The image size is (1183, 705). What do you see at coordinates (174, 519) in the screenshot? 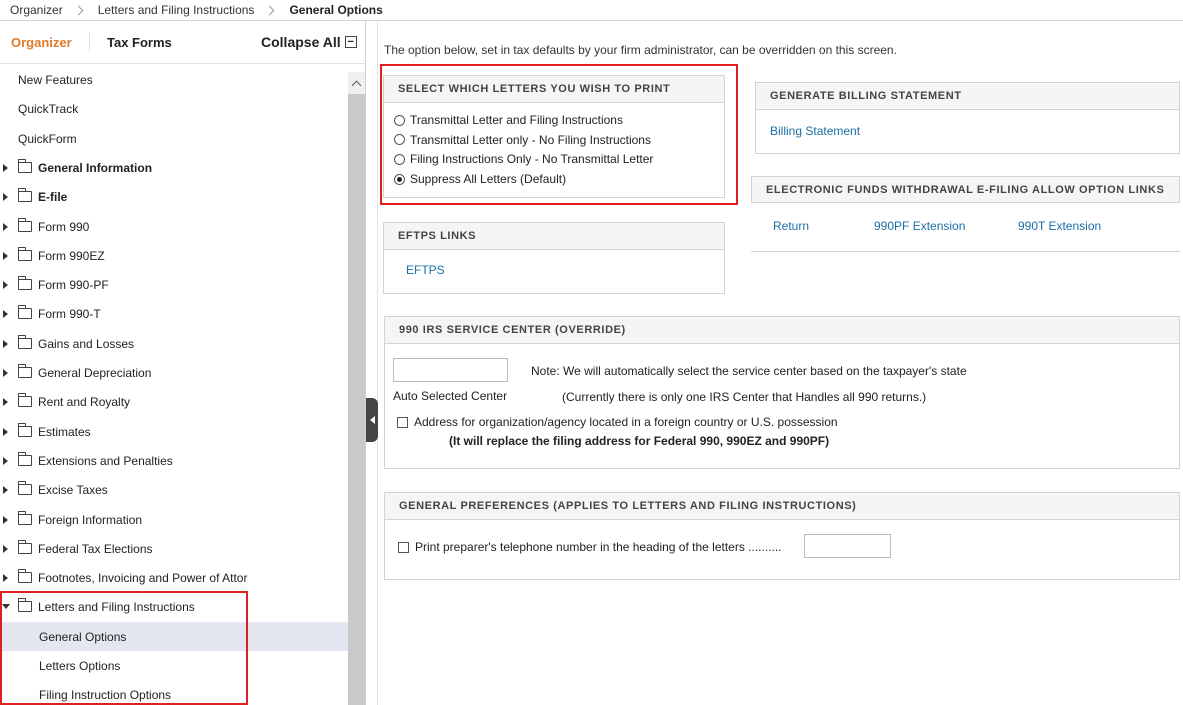
I see `sidebar-item-foreign-information: Foreign Information` at bounding box center [174, 519].